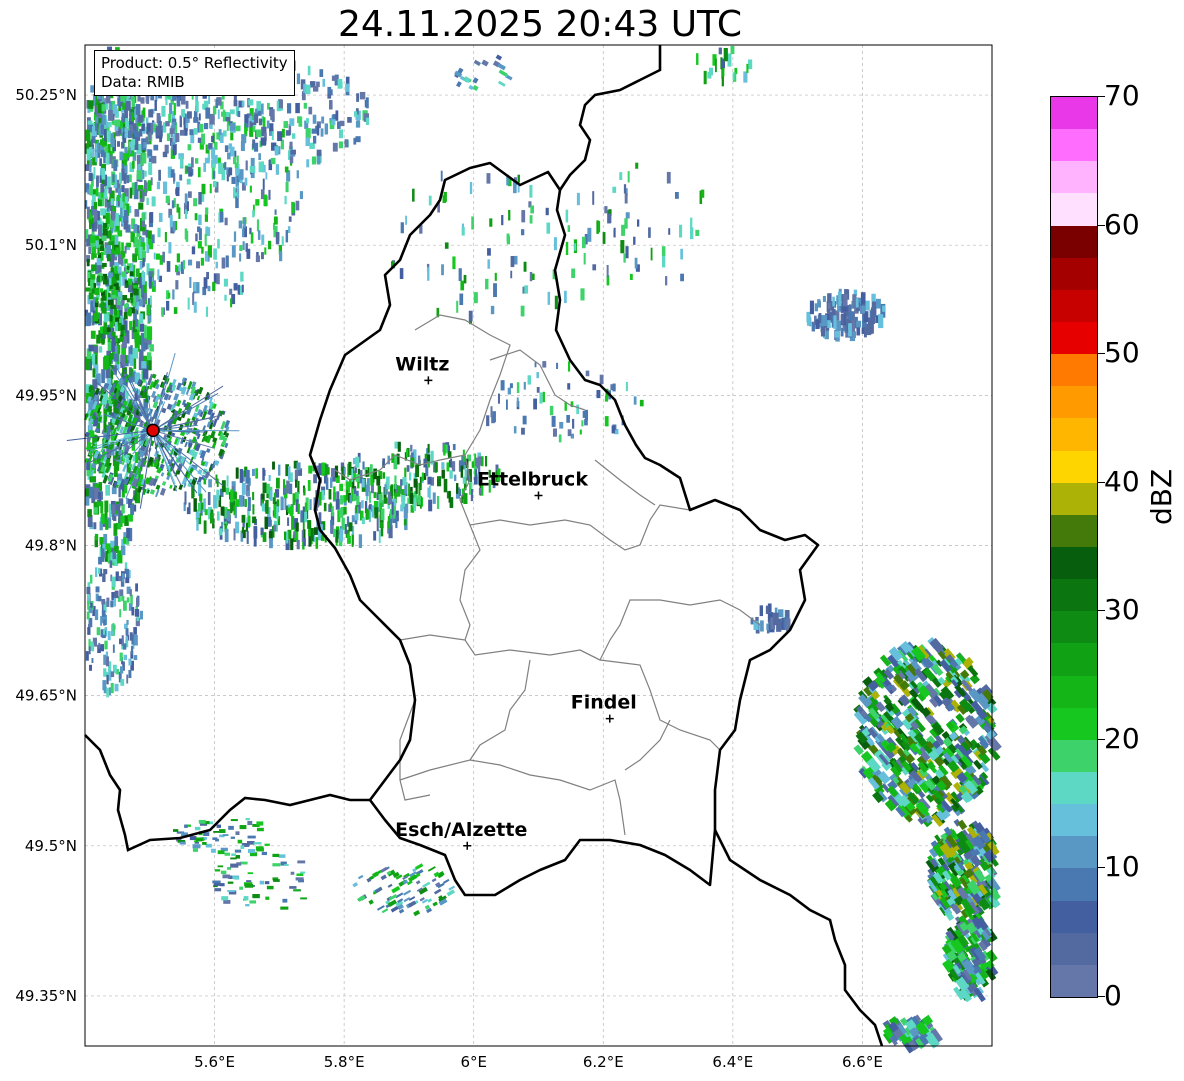 The width and height of the screenshot is (1184, 1081). I want to click on city-label: Findel, so click(604, 703).